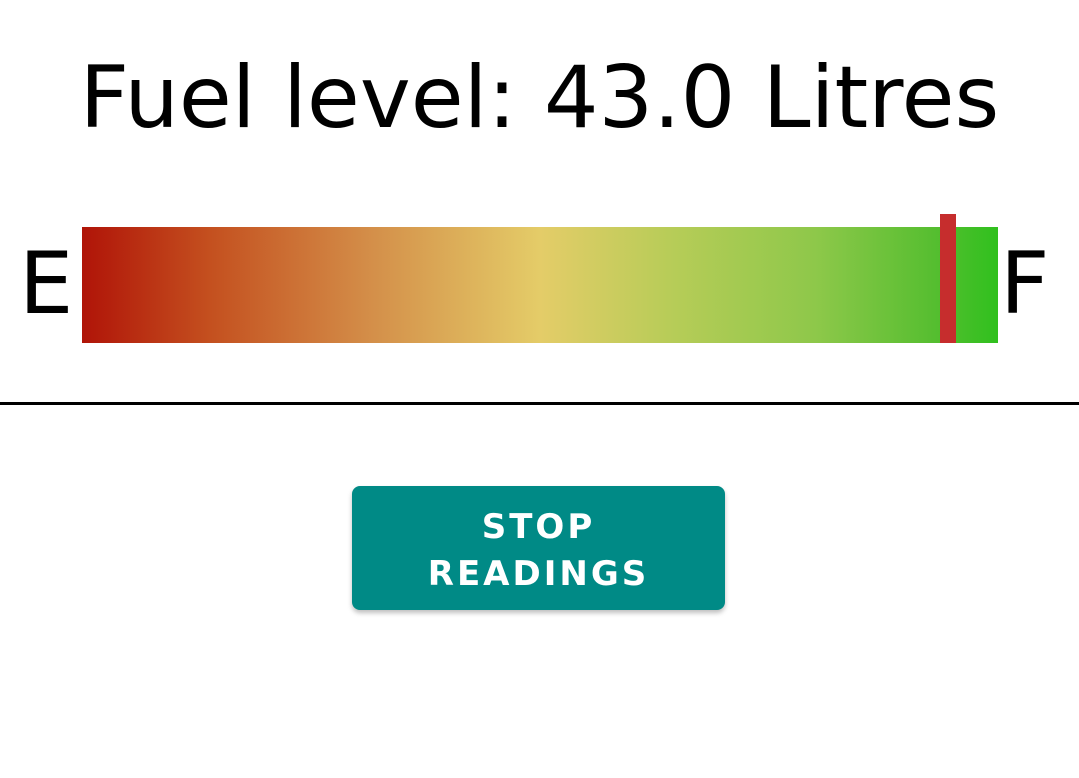  I want to click on gauge-full-label: F, so click(1025, 284).